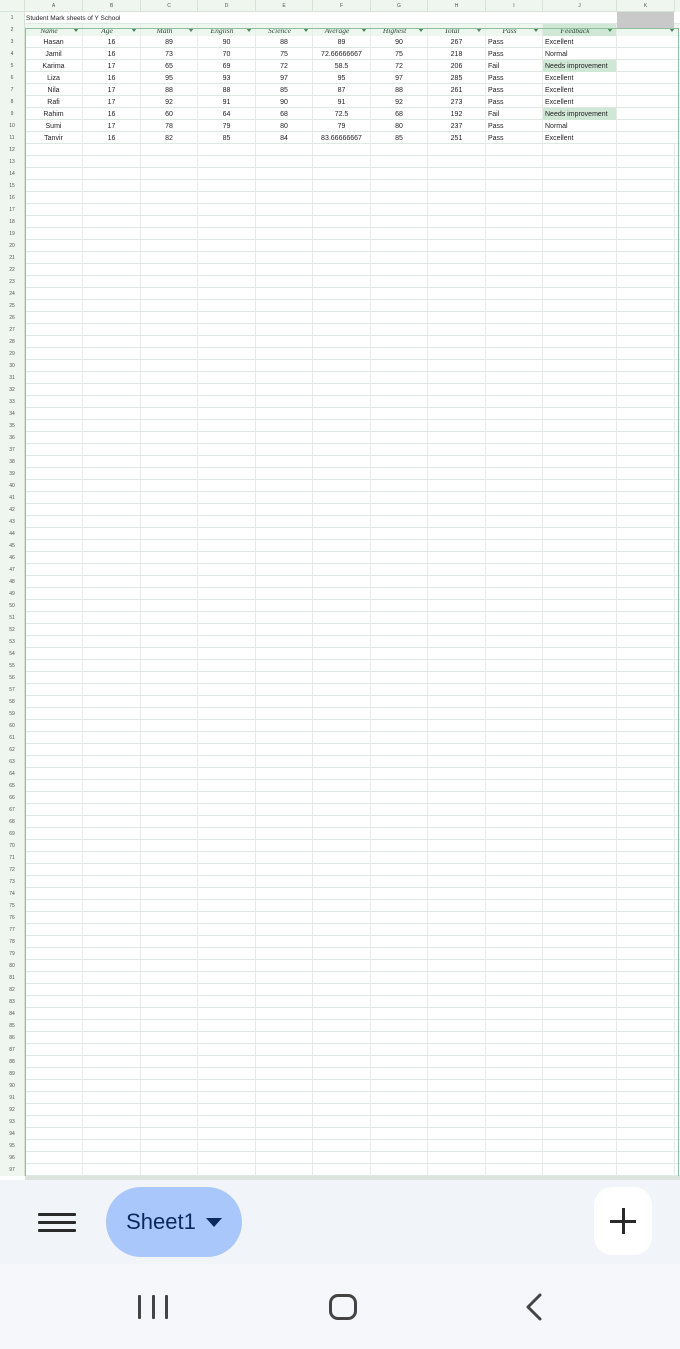  Describe the element at coordinates (12, 522) in the screenshot. I see `row-header: 43` at that location.